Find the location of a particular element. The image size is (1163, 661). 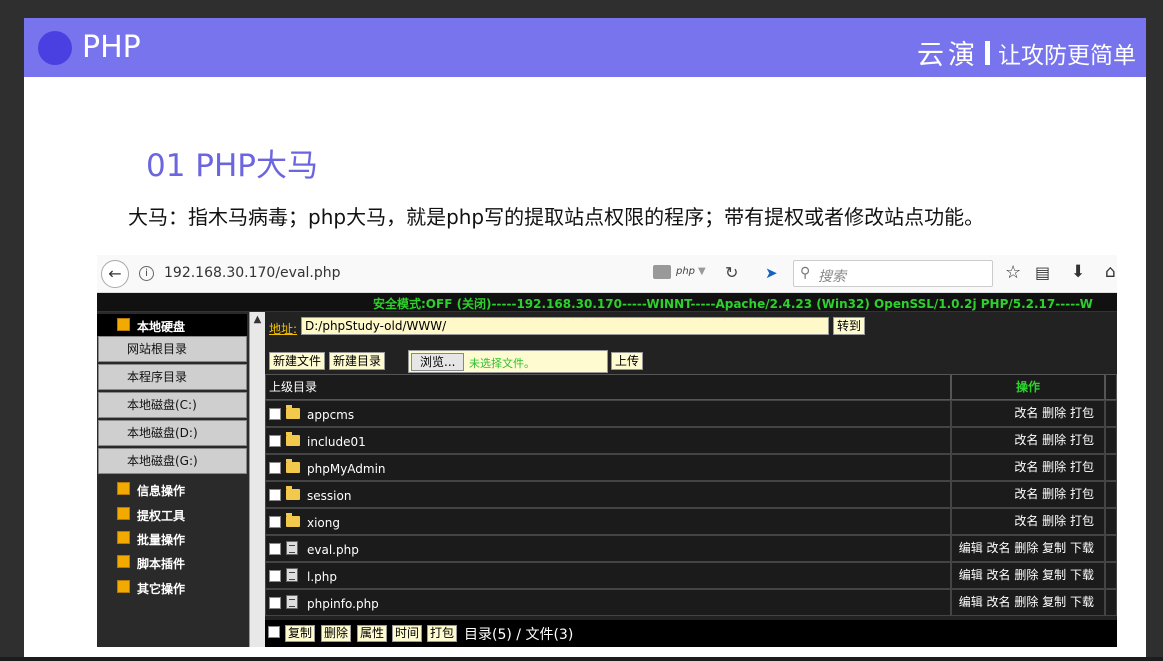

file-name-link: xiong is located at coordinates (323, 523).